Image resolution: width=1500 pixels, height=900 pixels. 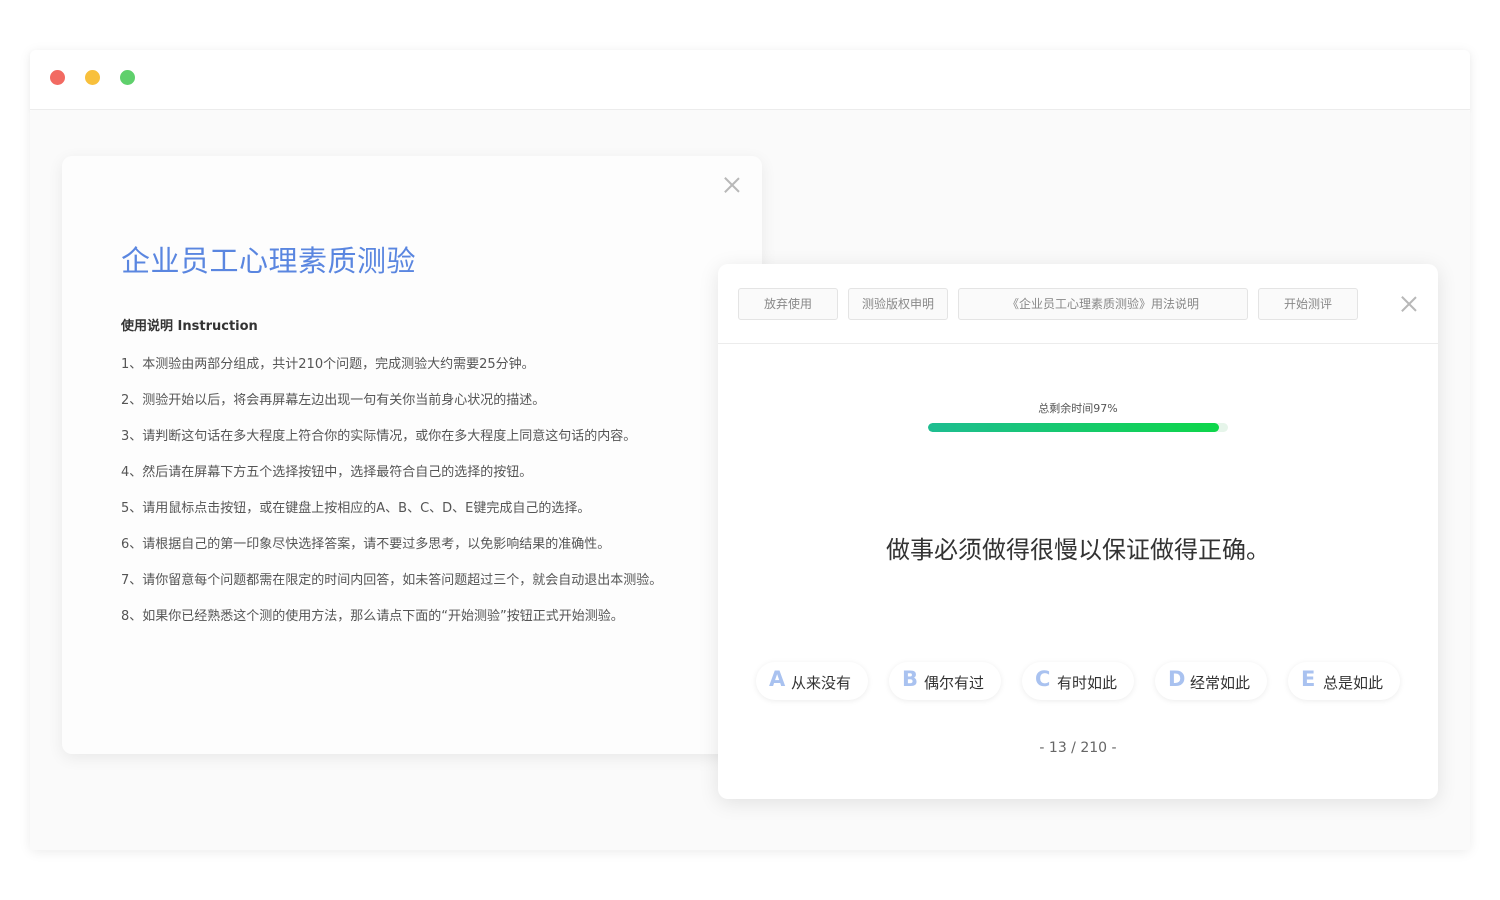 What do you see at coordinates (1177, 679) in the screenshot?
I see `option-letter: D` at bounding box center [1177, 679].